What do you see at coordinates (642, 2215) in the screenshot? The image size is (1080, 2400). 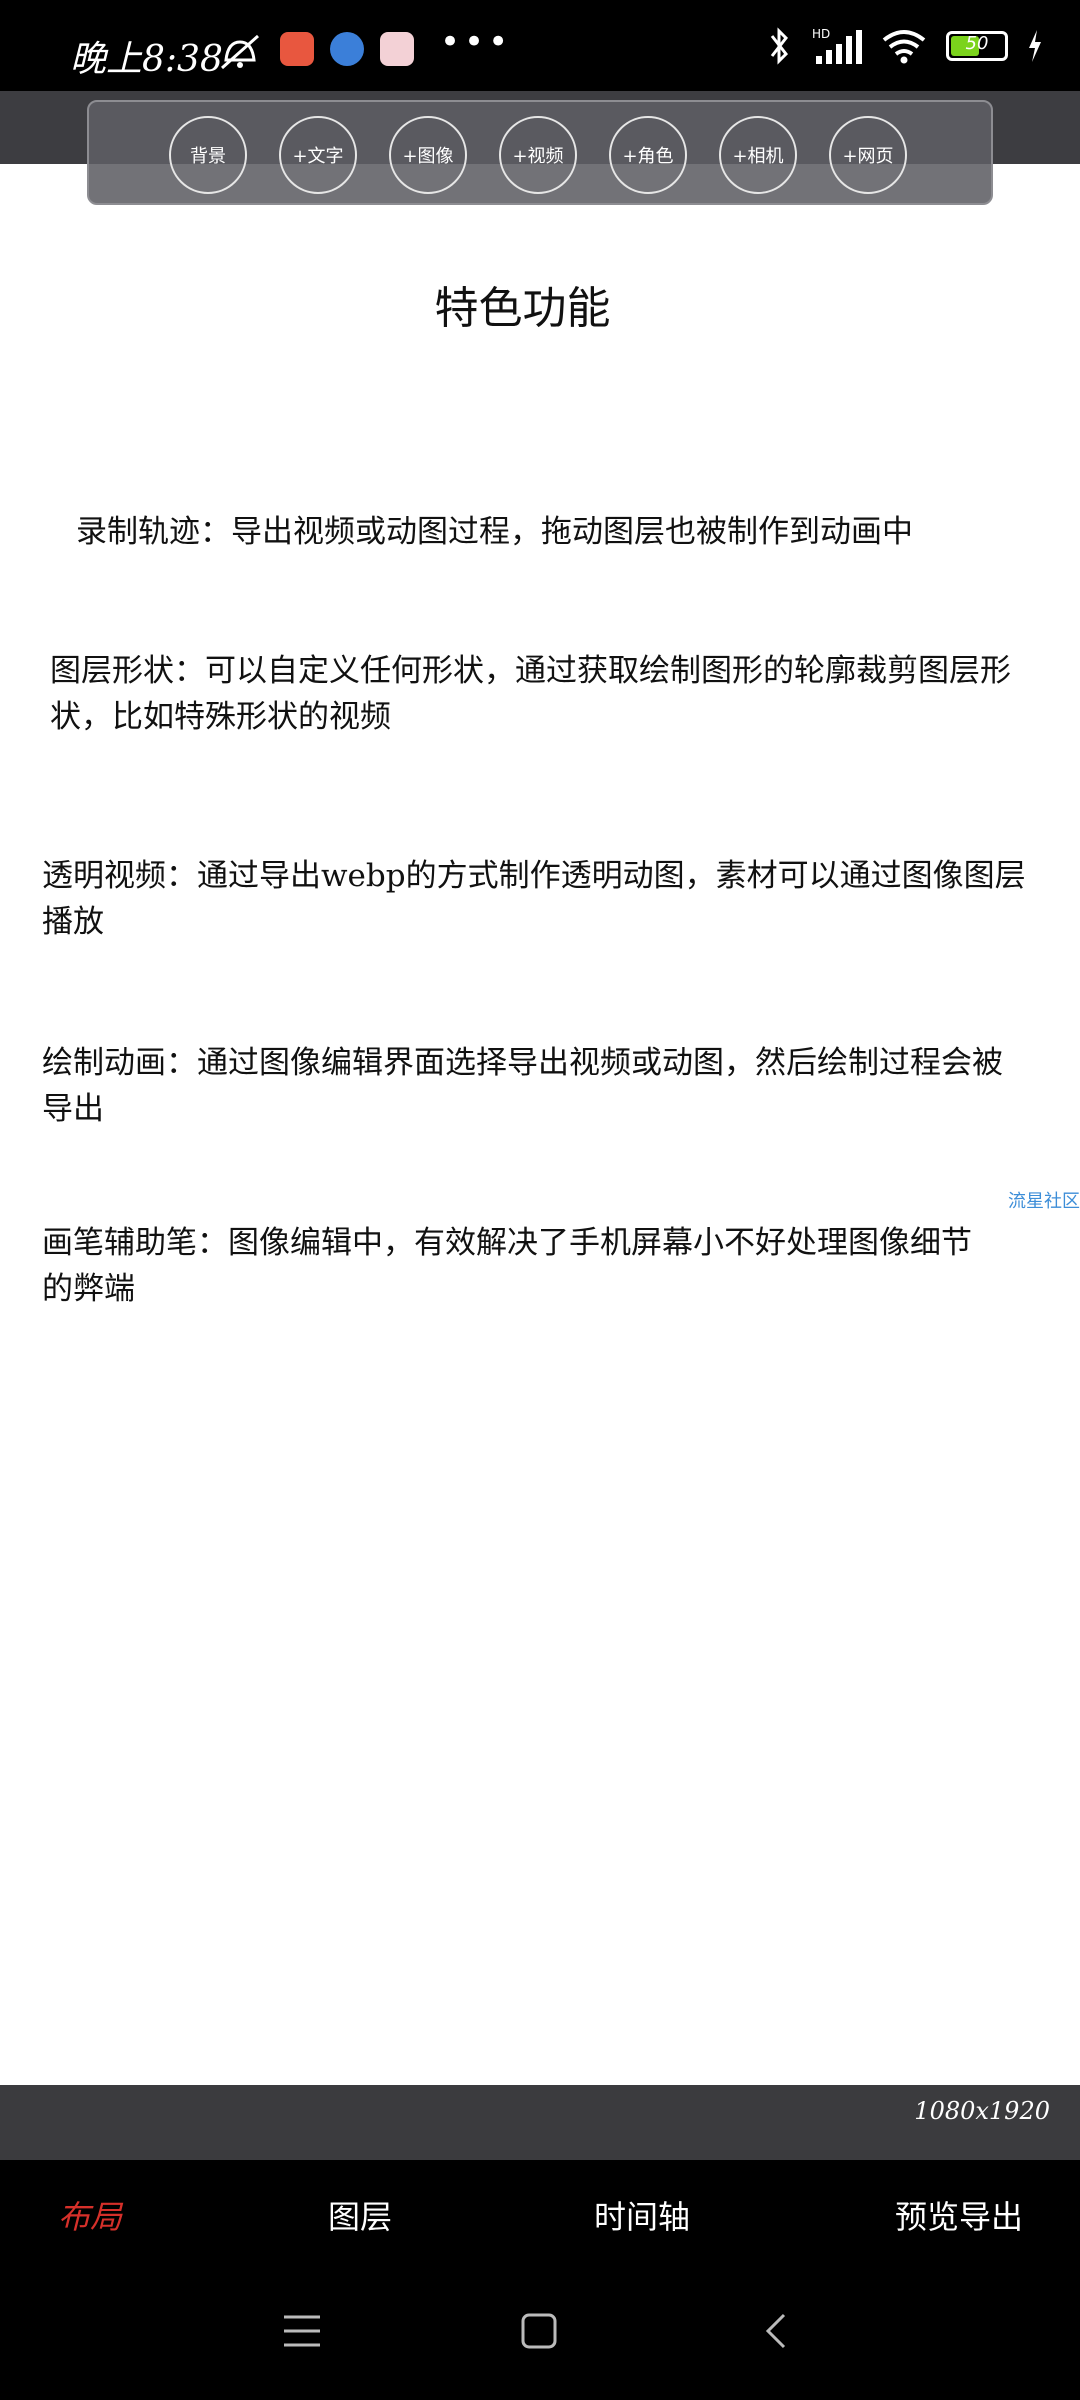 I see `tab-timeline: 时间轴` at bounding box center [642, 2215].